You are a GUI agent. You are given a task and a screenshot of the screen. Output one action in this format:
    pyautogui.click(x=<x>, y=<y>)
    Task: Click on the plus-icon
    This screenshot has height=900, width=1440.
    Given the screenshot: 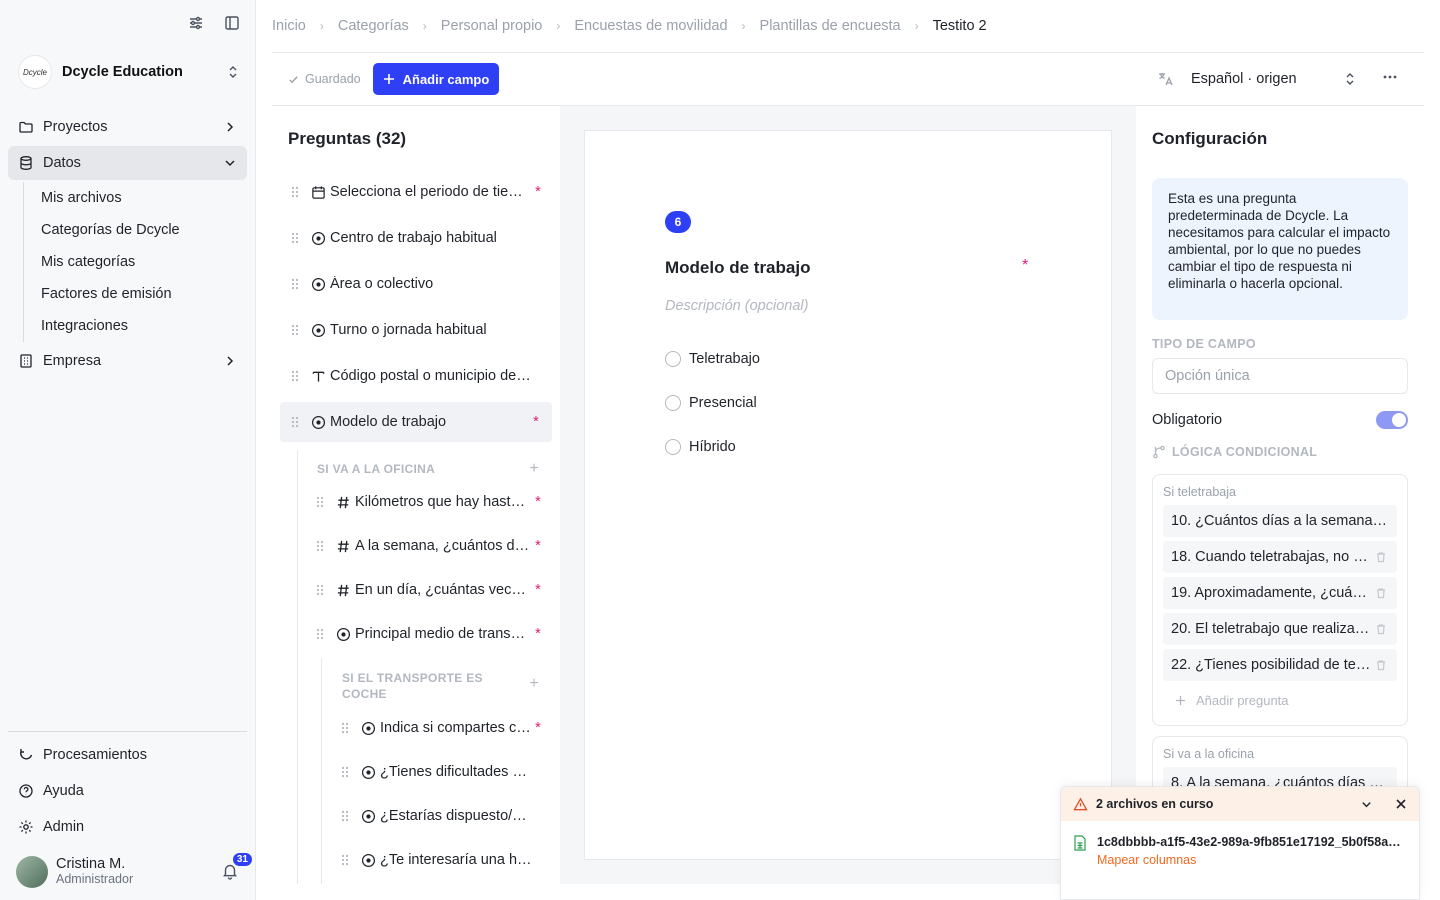 What is the action you would take?
    pyautogui.click(x=1180, y=700)
    